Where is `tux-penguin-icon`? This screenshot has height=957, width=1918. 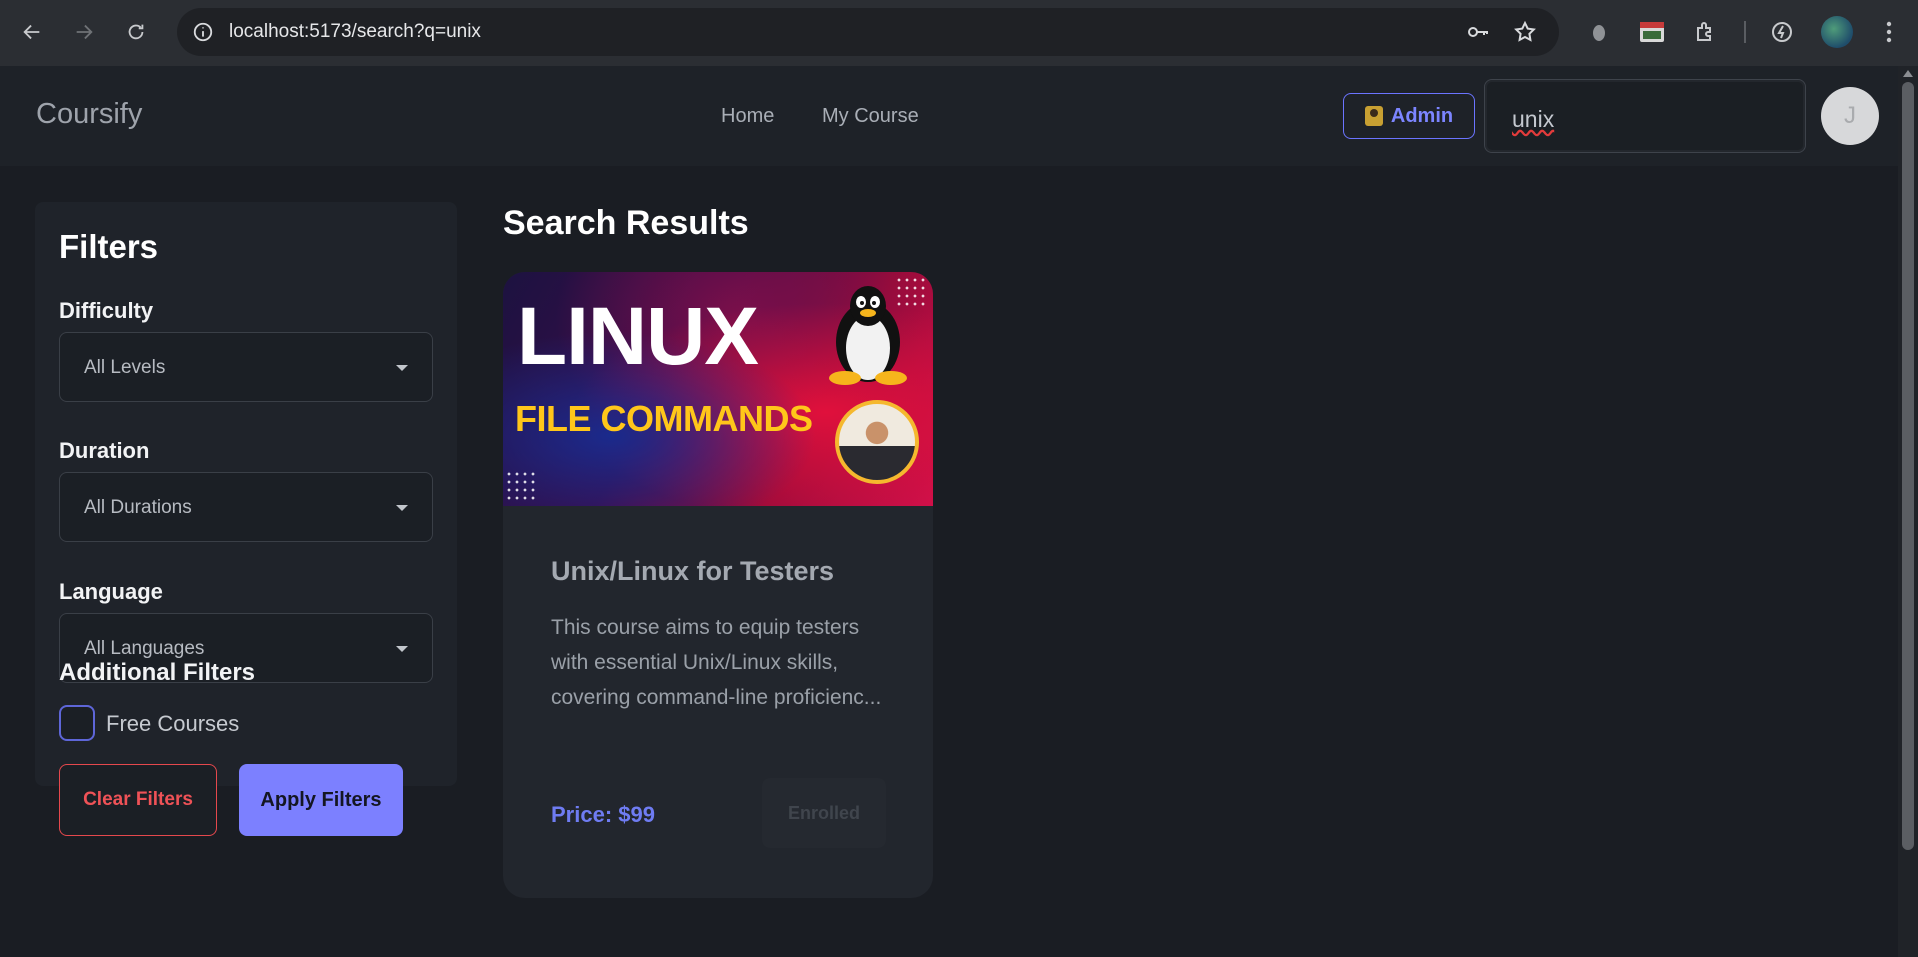 tux-penguin-icon is located at coordinates (868, 335).